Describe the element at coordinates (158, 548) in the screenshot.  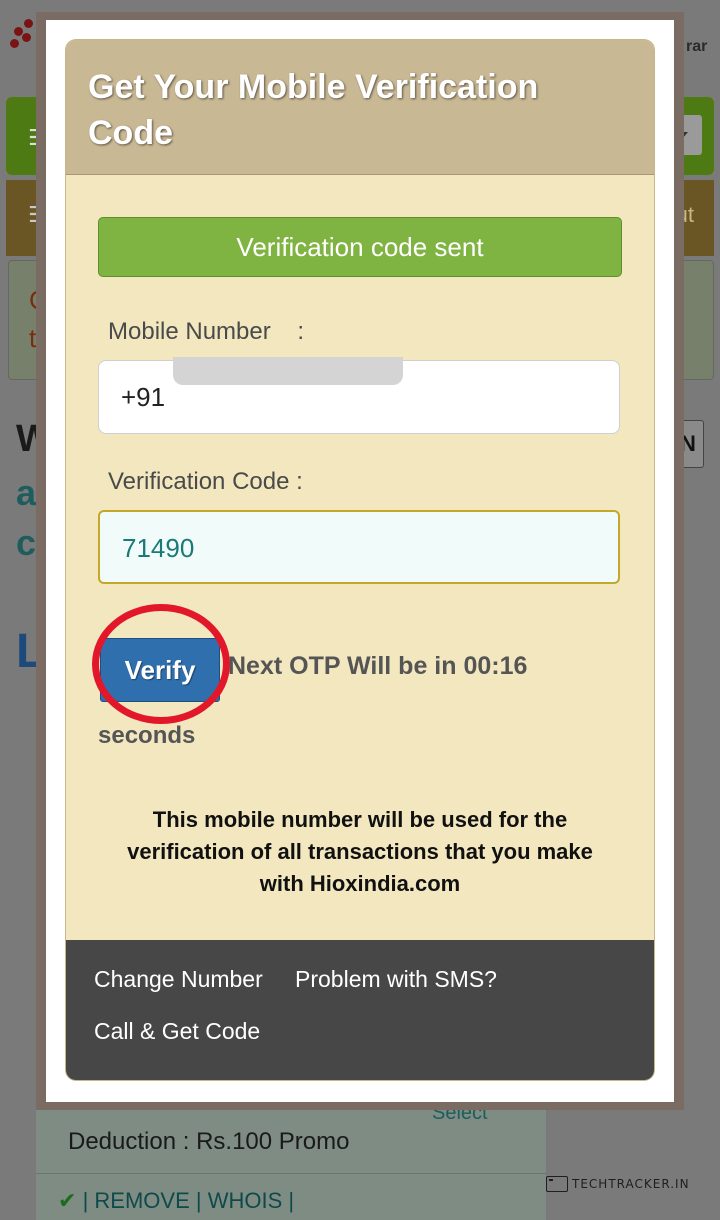
I see `verification-code-value: 71490` at that location.